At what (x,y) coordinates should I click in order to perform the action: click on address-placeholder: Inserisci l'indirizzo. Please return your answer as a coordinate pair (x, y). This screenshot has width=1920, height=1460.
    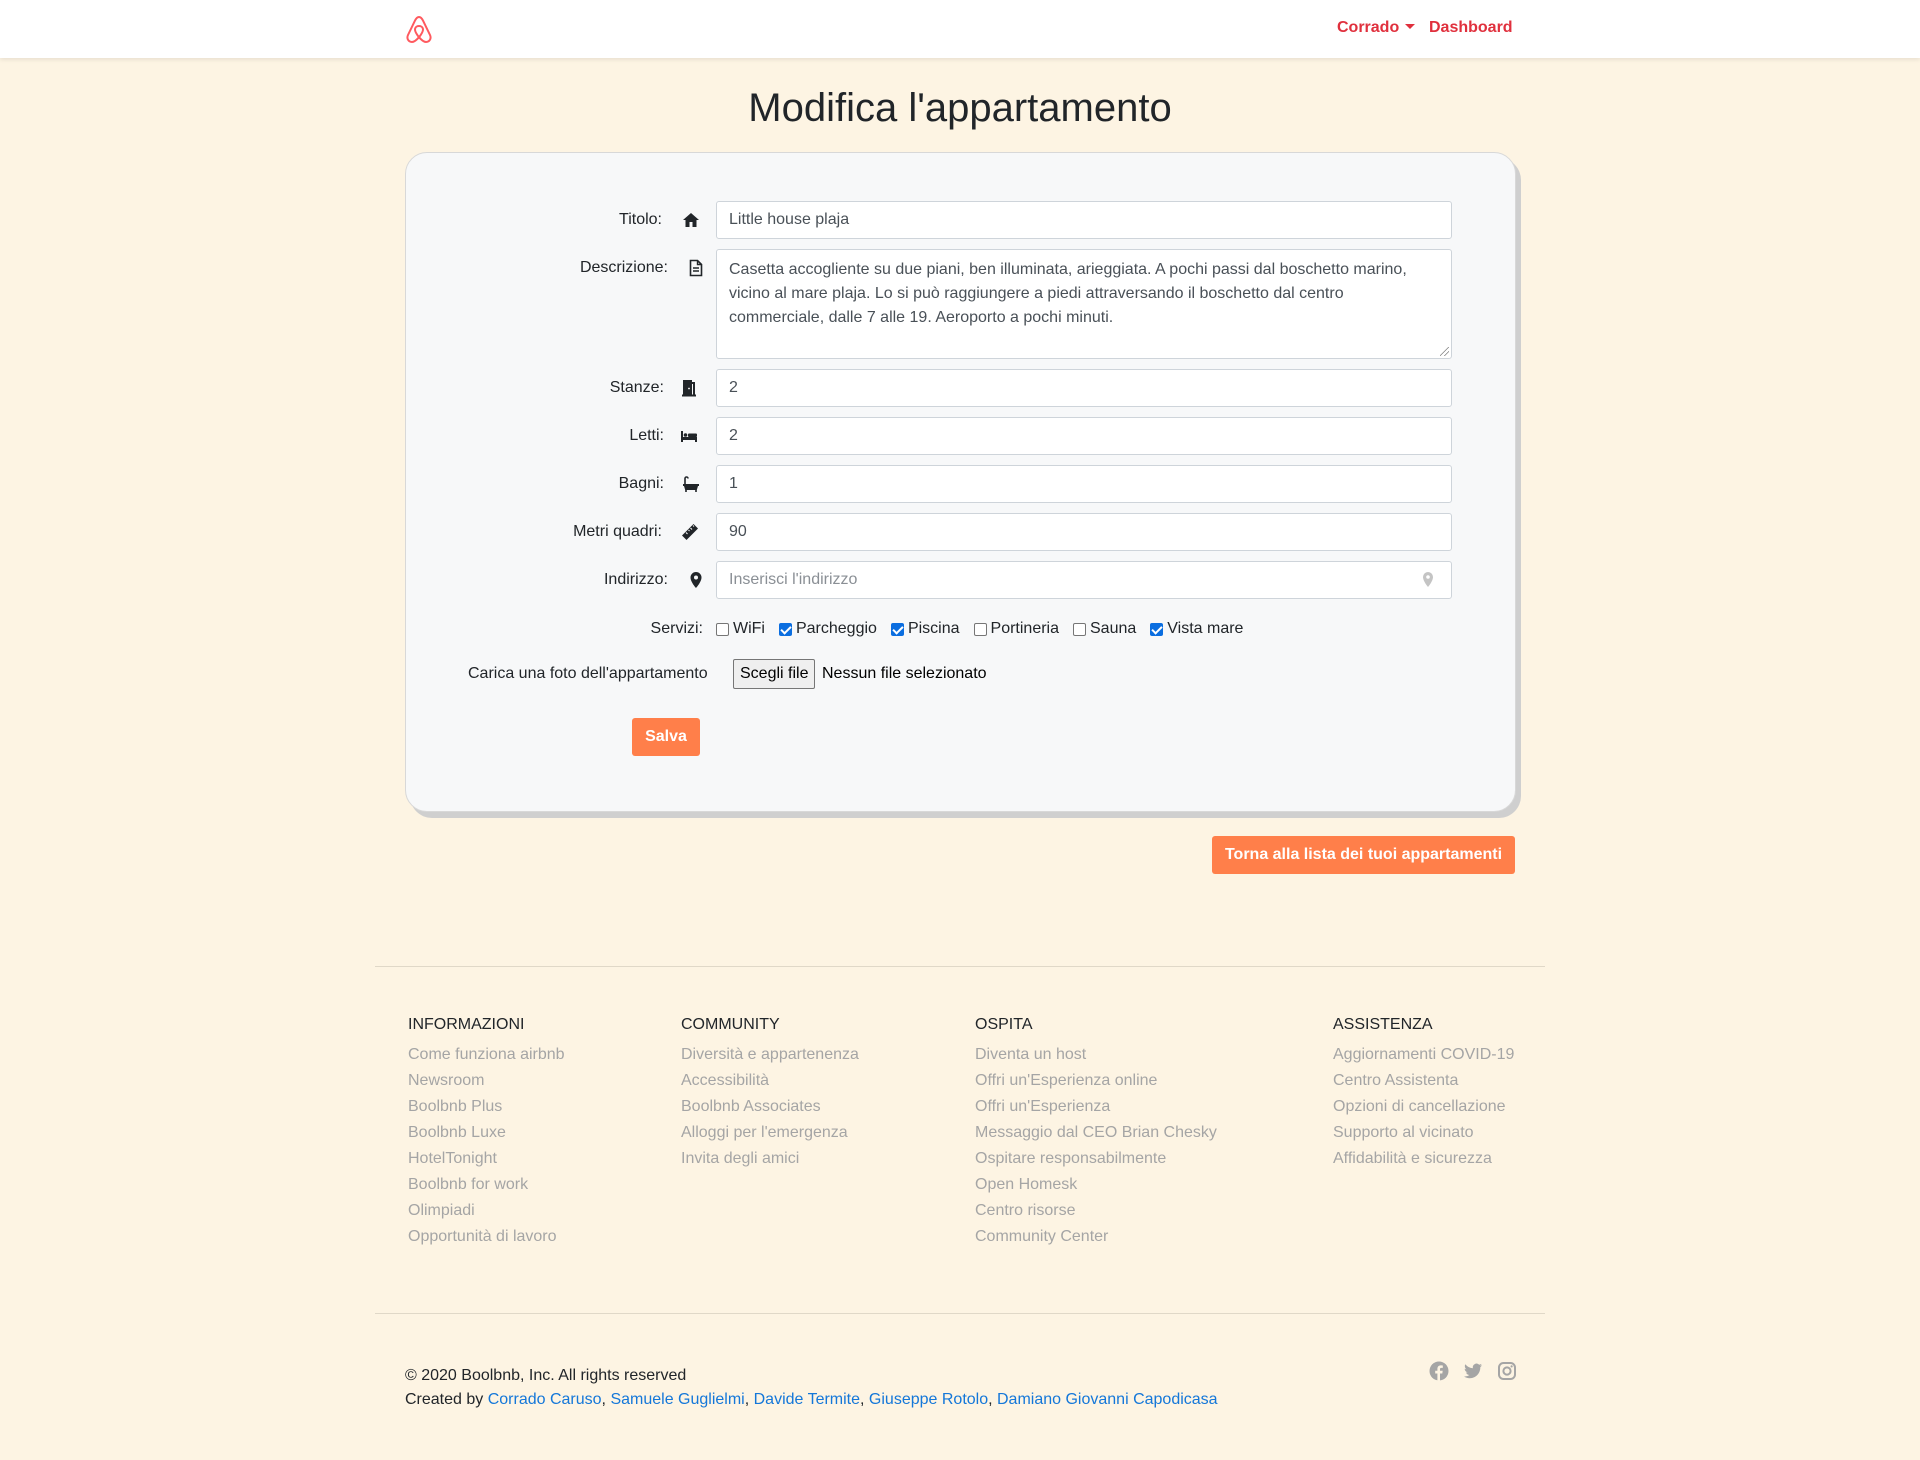
    Looking at the image, I should click on (793, 579).